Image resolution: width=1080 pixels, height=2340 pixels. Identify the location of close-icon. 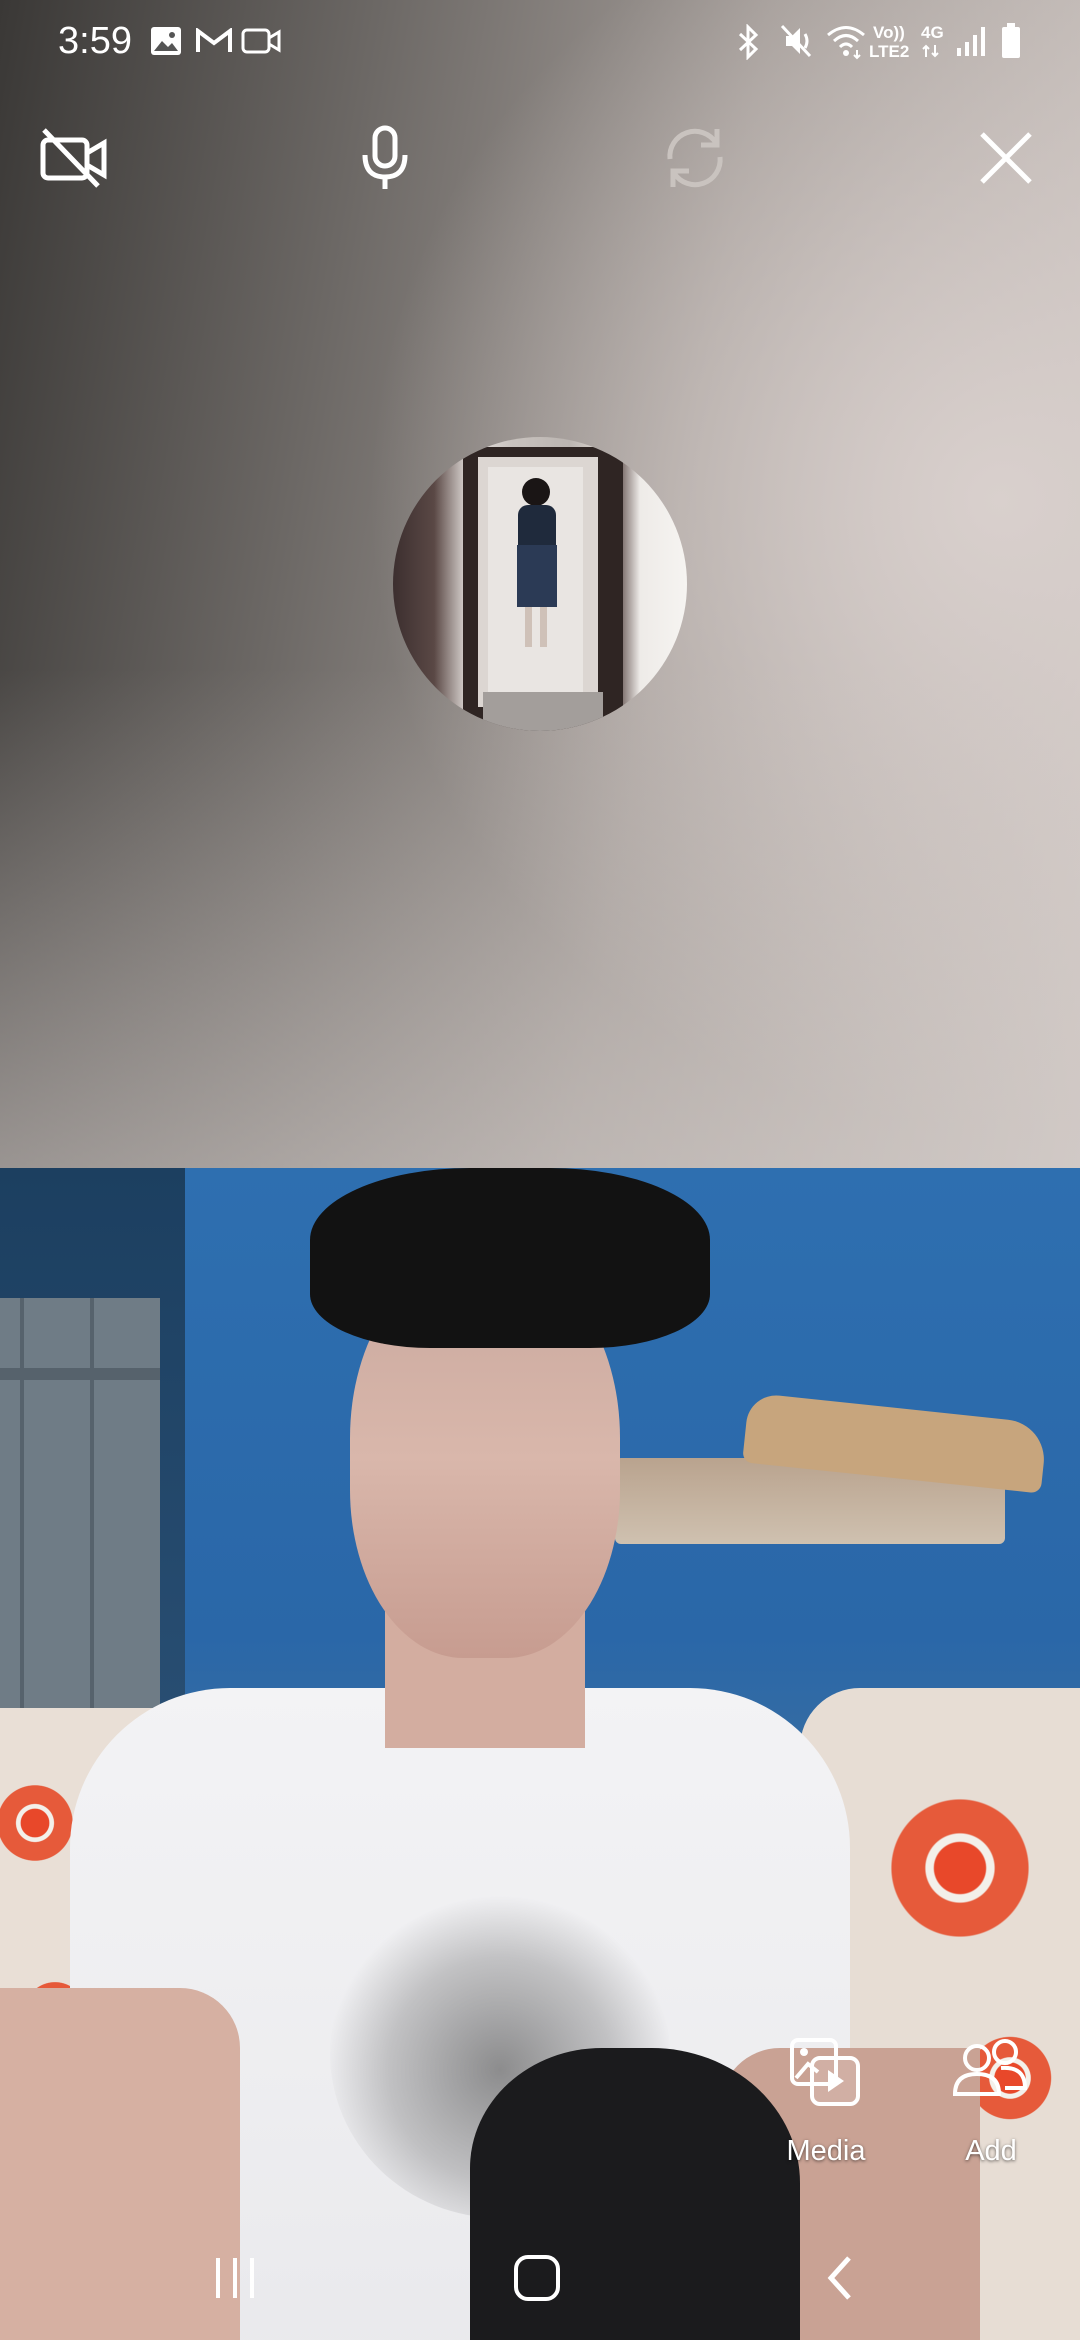
(1006, 160).